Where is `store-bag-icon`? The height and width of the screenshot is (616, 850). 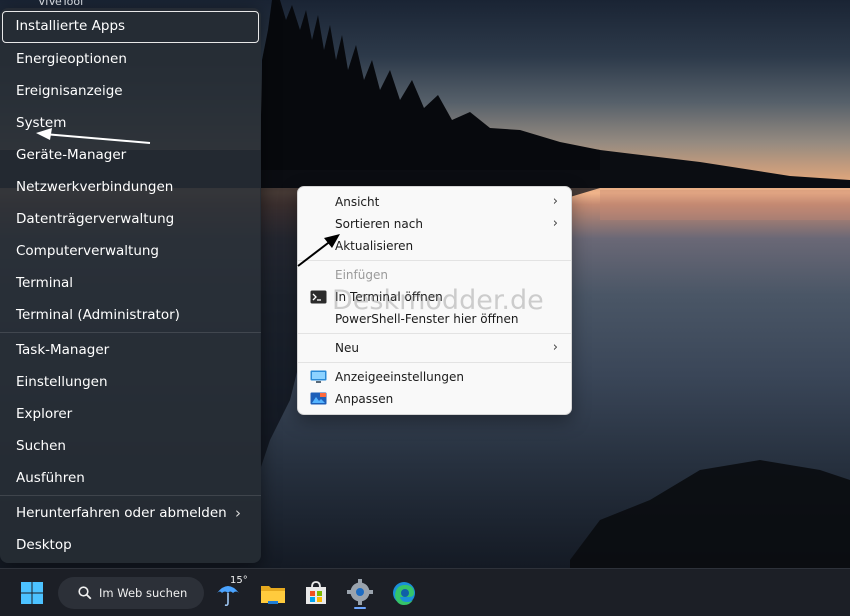 store-bag-icon is located at coordinates (316, 592).